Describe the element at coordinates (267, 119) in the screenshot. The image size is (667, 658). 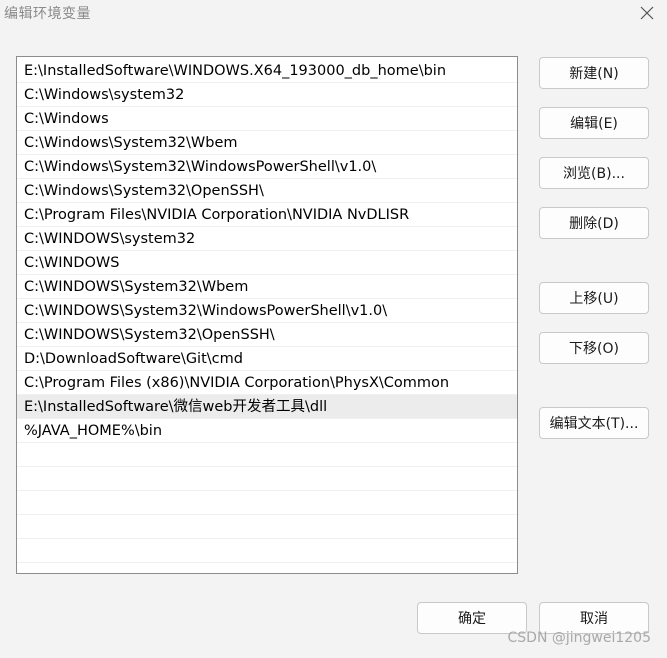
I see `path-list-item: C:\Windows` at that location.